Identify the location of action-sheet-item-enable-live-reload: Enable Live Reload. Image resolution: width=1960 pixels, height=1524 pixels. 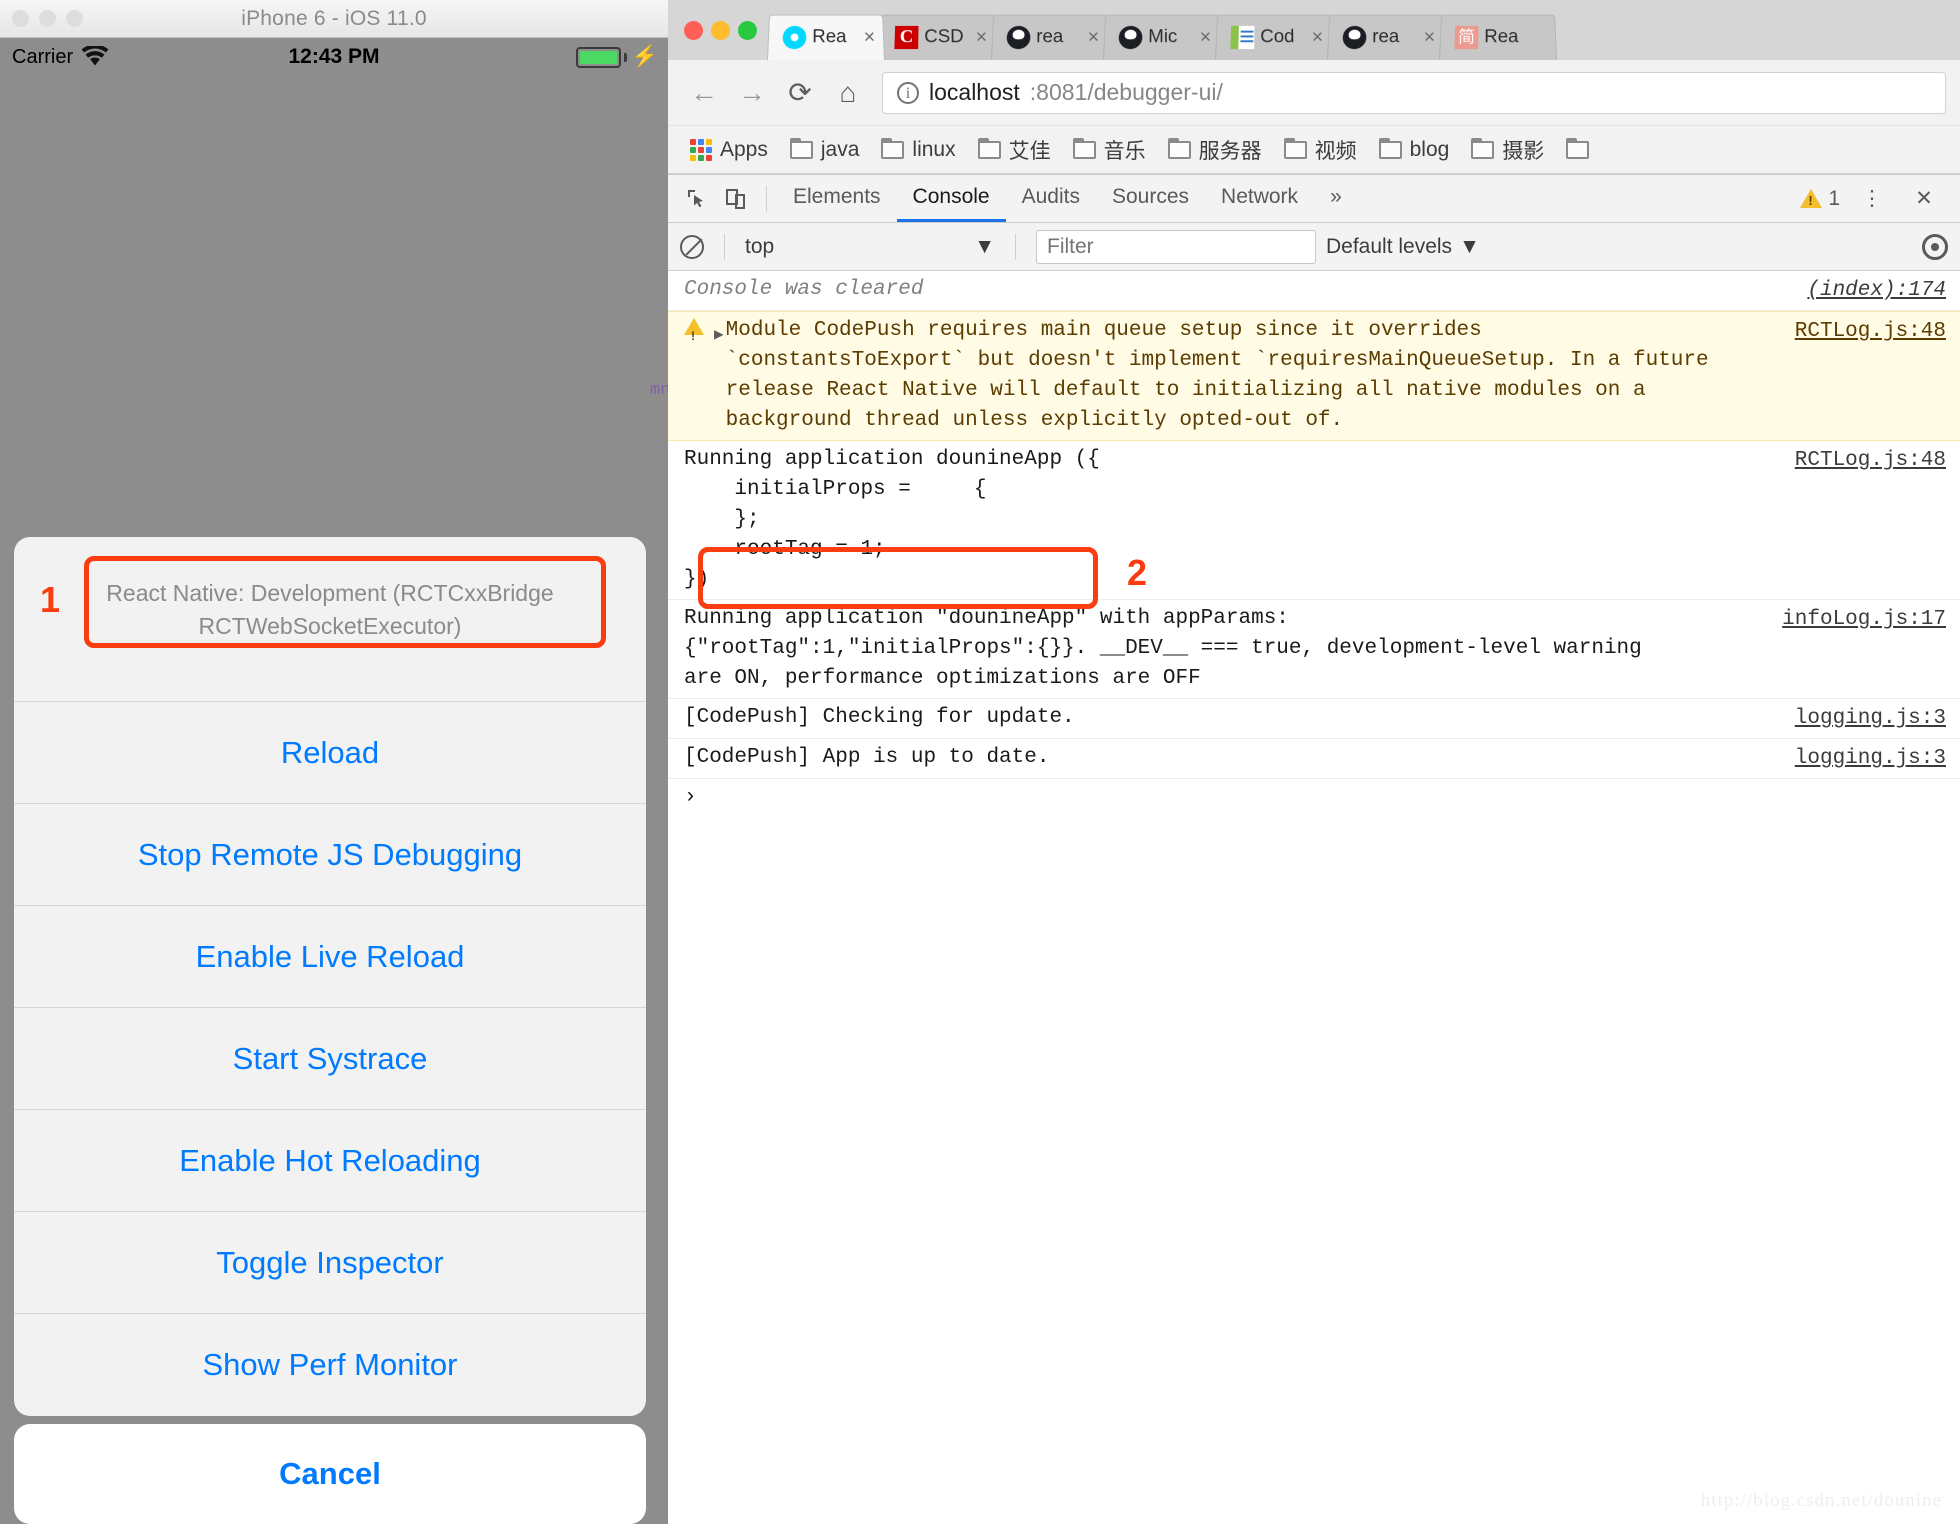
(330, 957).